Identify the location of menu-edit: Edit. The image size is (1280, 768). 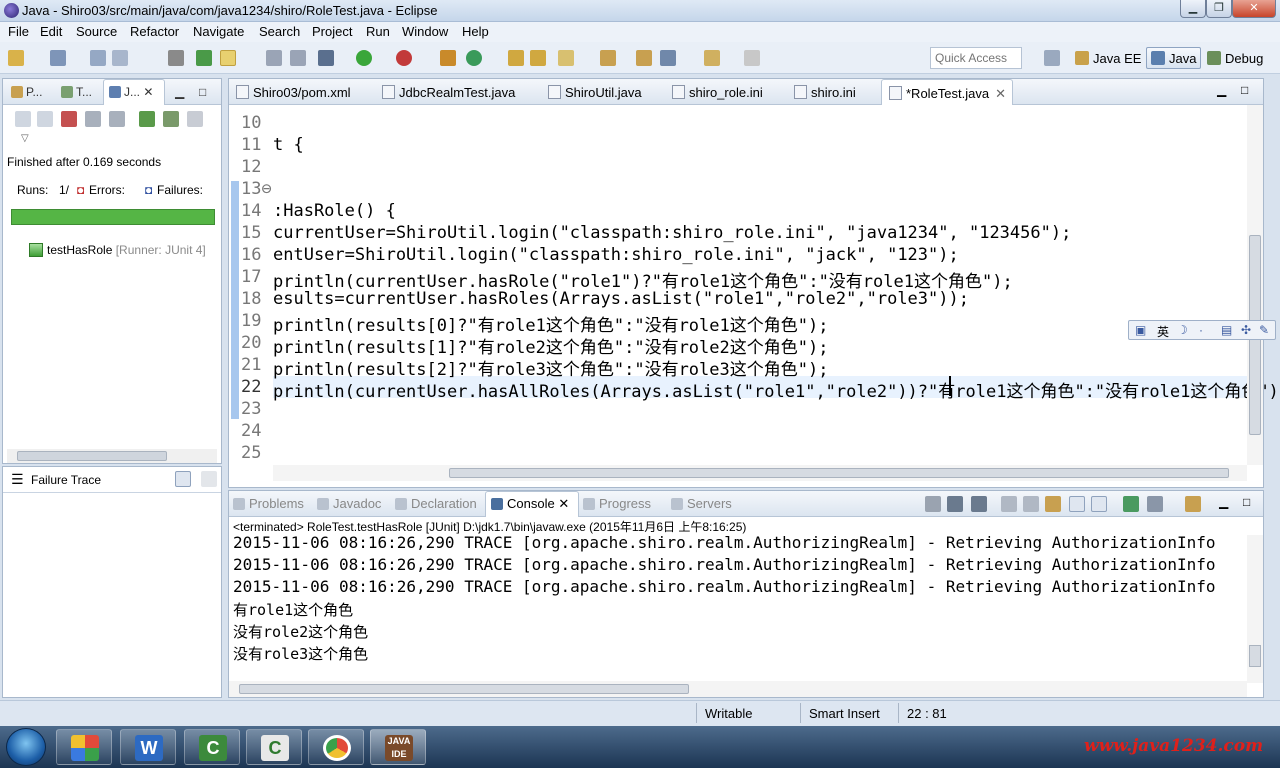
(51, 31).